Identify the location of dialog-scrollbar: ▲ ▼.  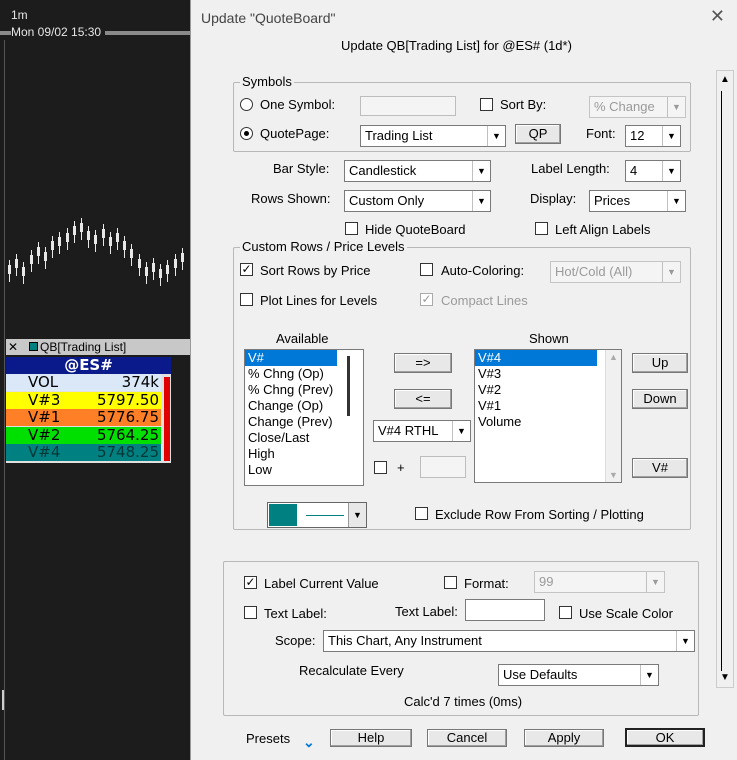
(725, 379).